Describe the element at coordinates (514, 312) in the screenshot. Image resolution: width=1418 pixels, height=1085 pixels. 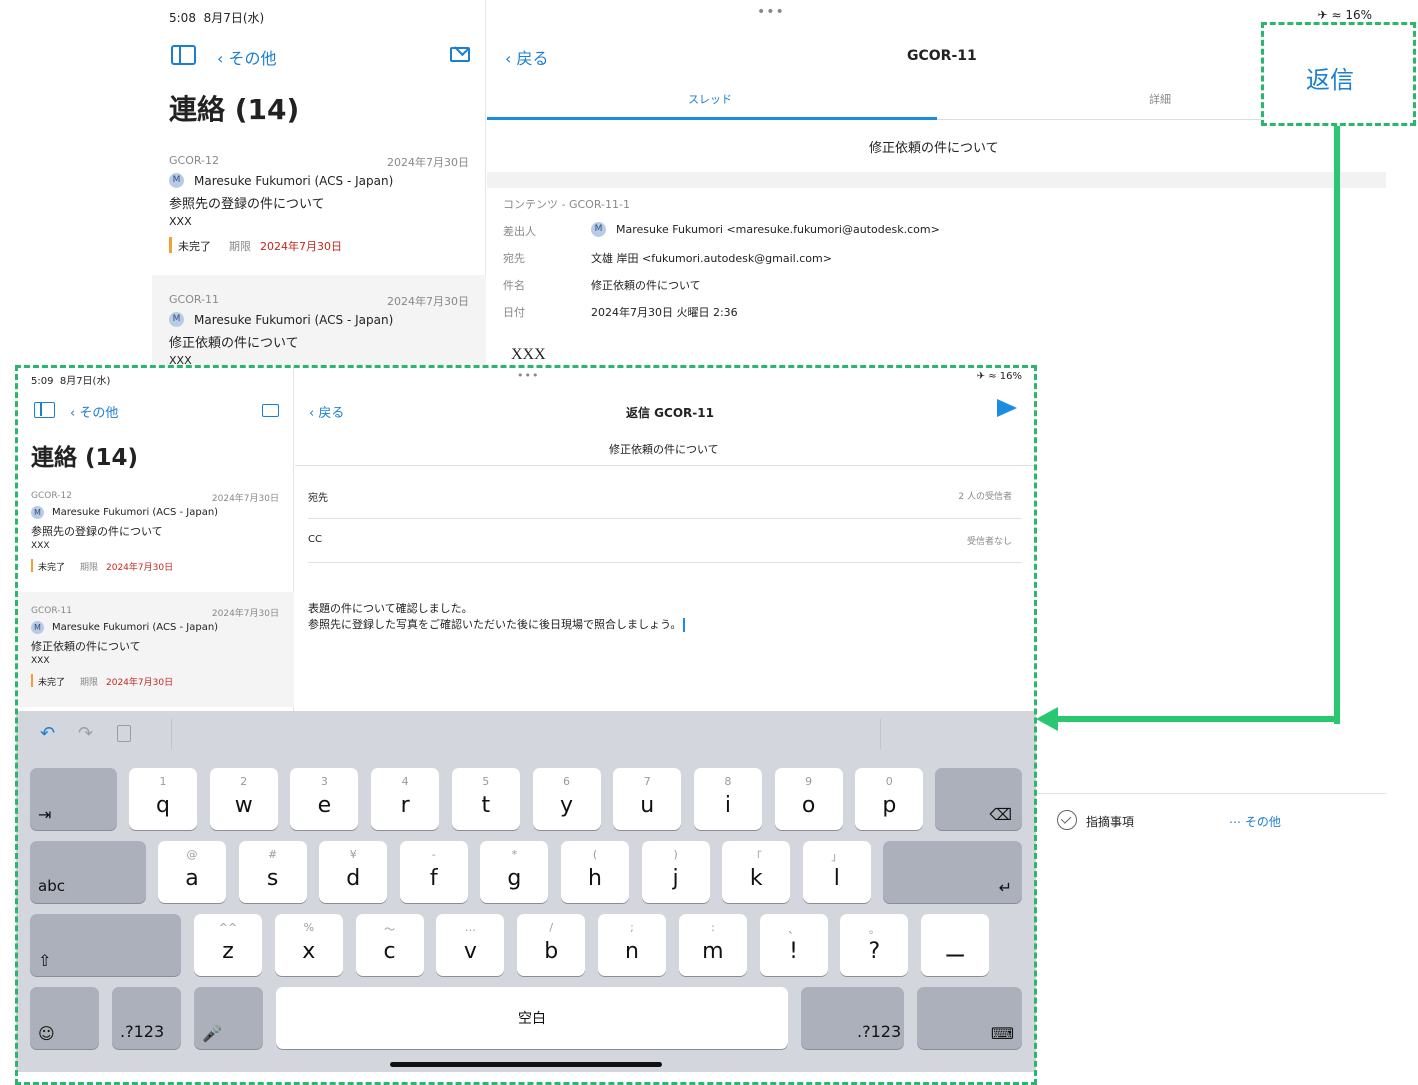
I see `field-label: 日付` at that location.